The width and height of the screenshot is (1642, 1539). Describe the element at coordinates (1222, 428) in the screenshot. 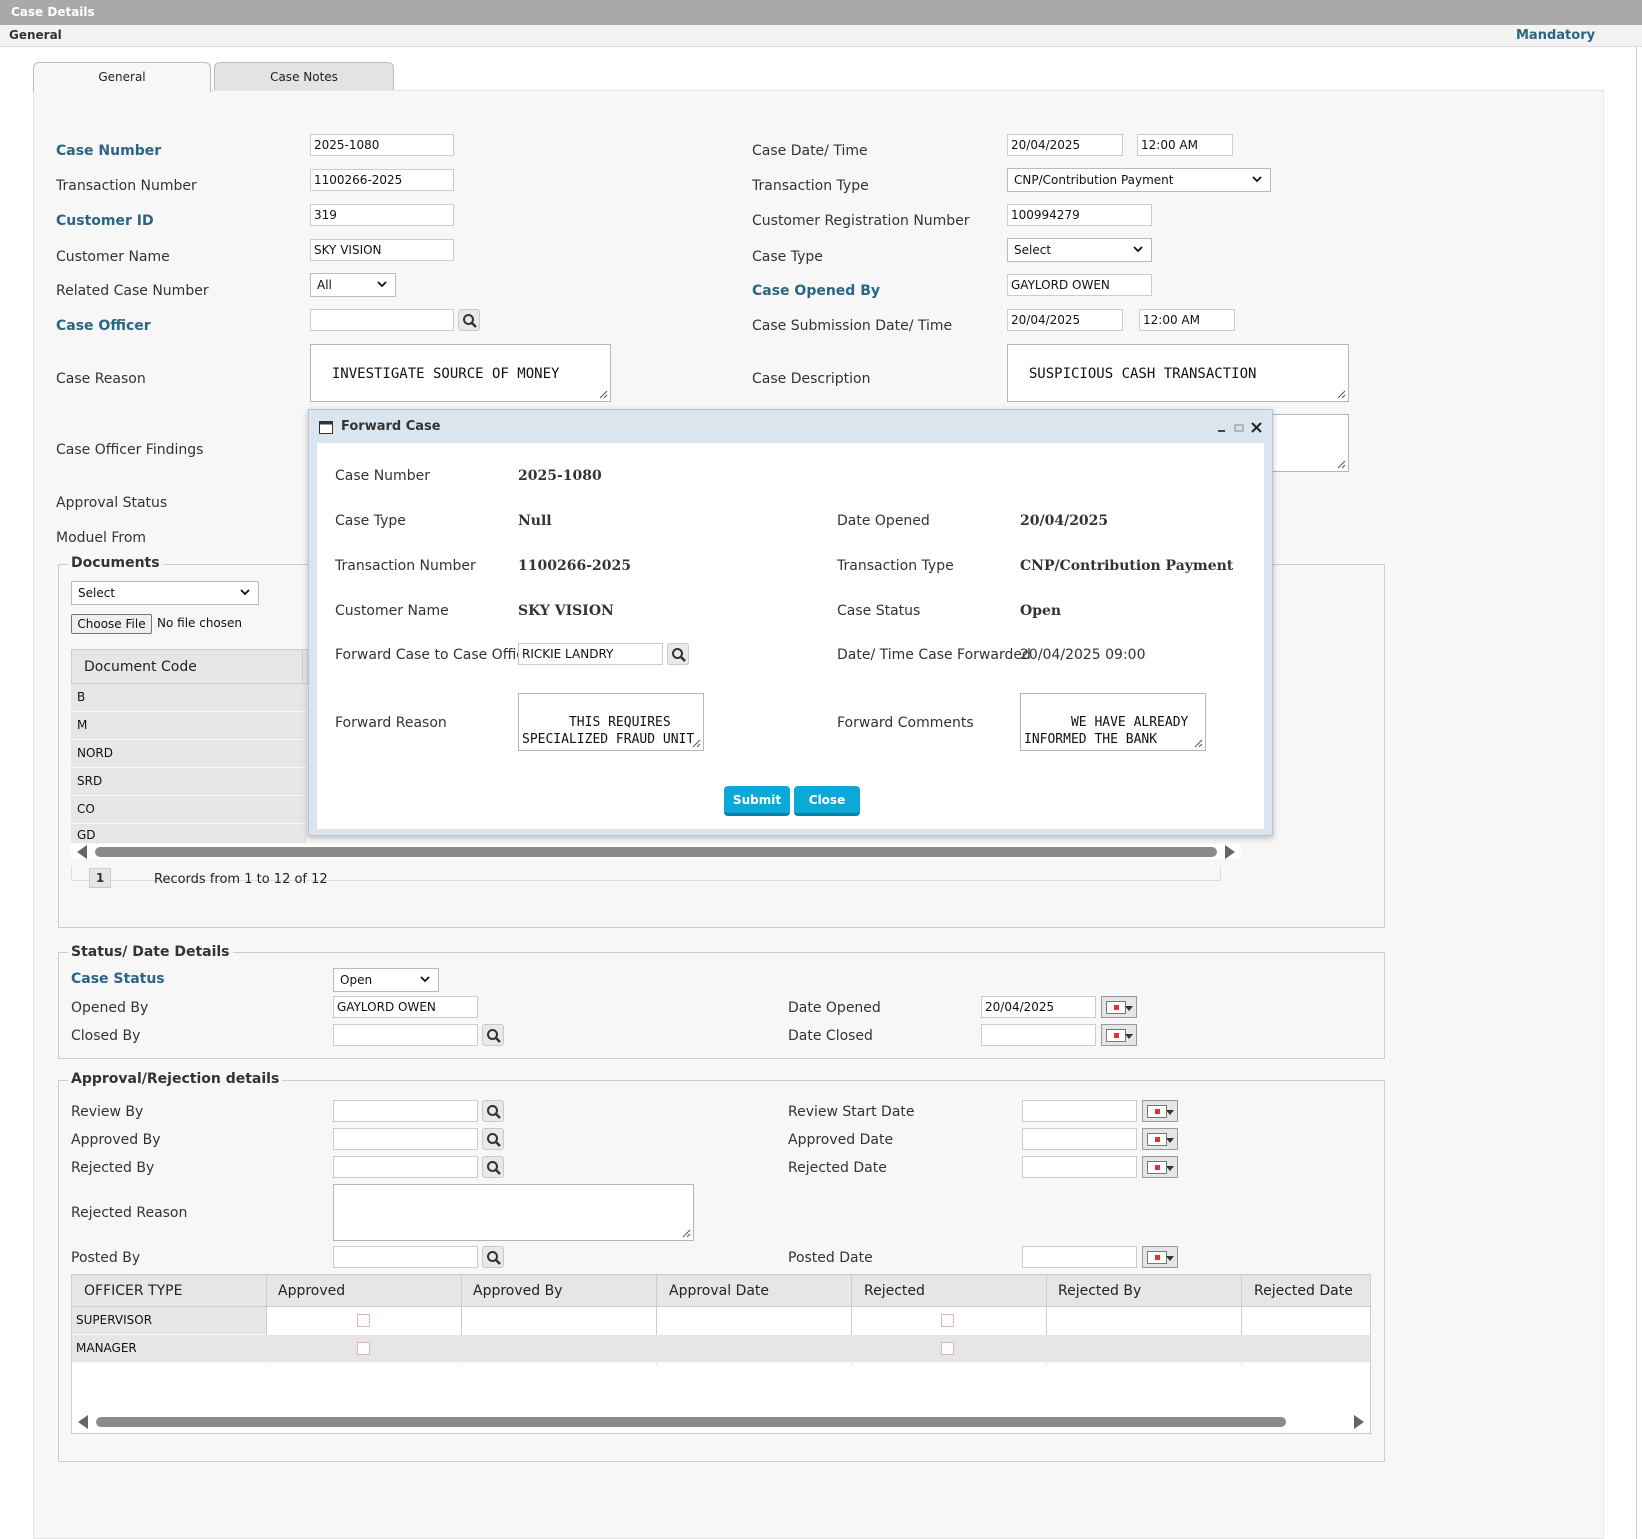

I see `minimize-icon` at that location.